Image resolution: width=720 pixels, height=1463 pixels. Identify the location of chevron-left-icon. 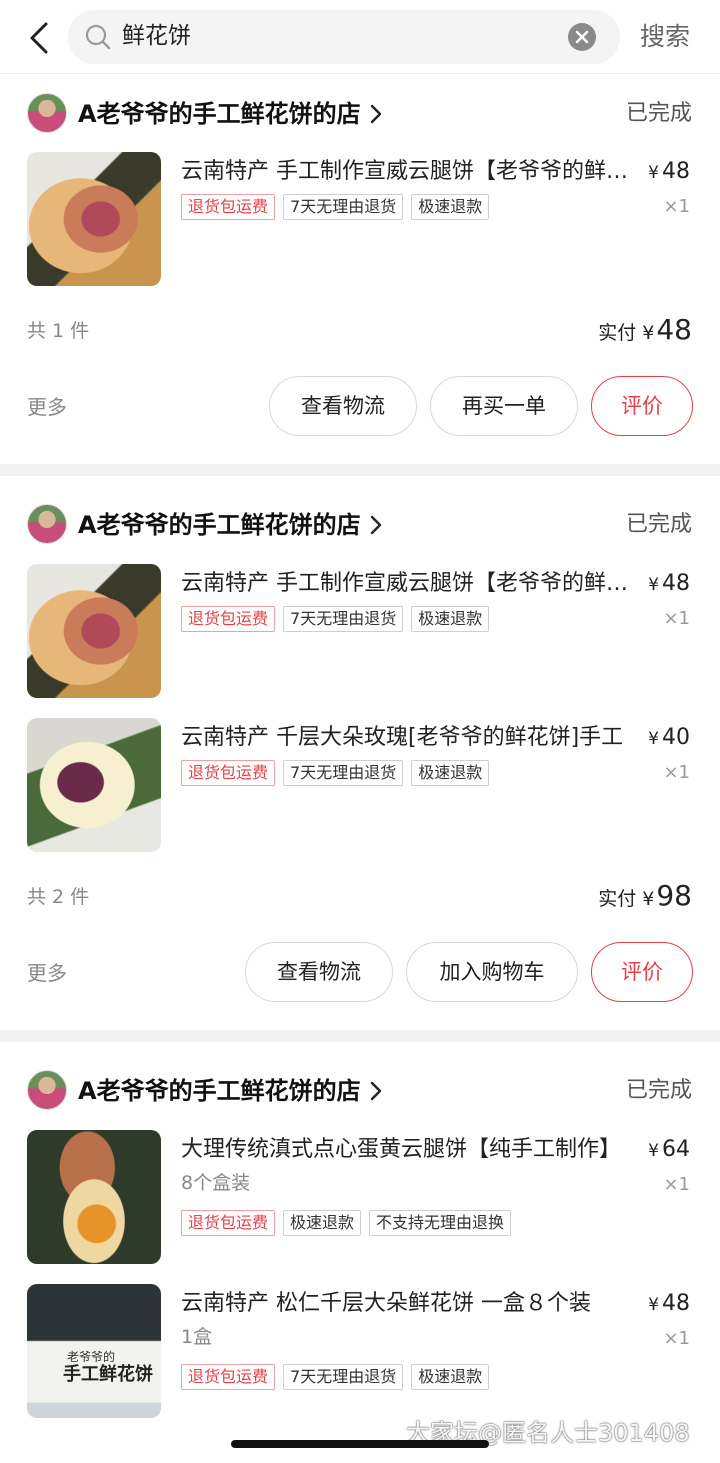
(39, 38).